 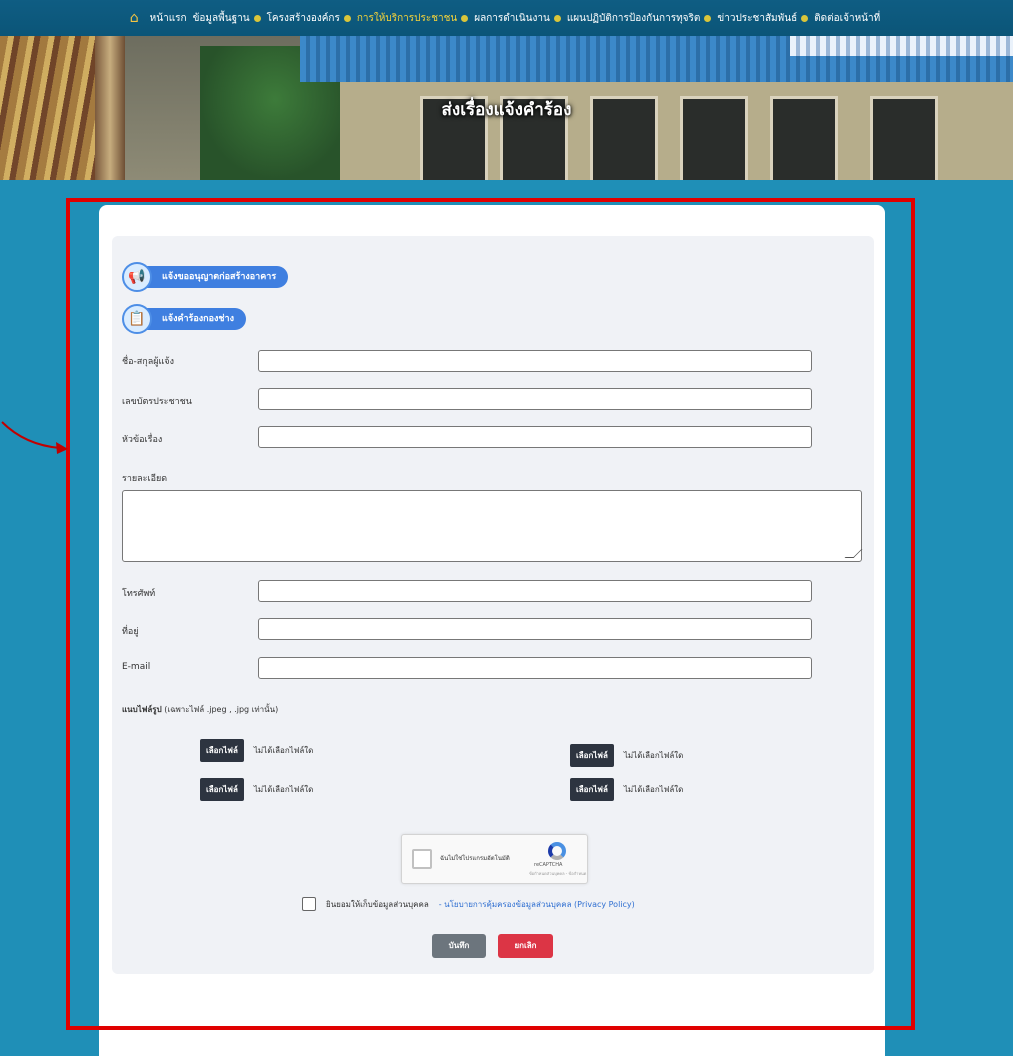 I want to click on nav-item-public-services: การให้บริการประชาชน, so click(x=413, y=18).